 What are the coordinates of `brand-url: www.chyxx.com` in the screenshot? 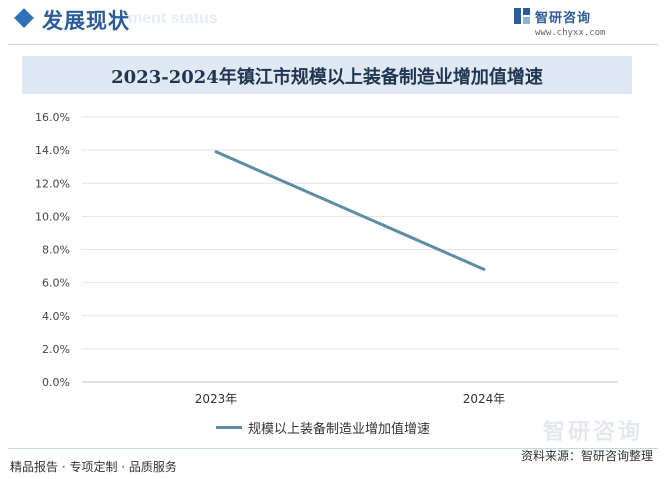 It's located at (570, 33).